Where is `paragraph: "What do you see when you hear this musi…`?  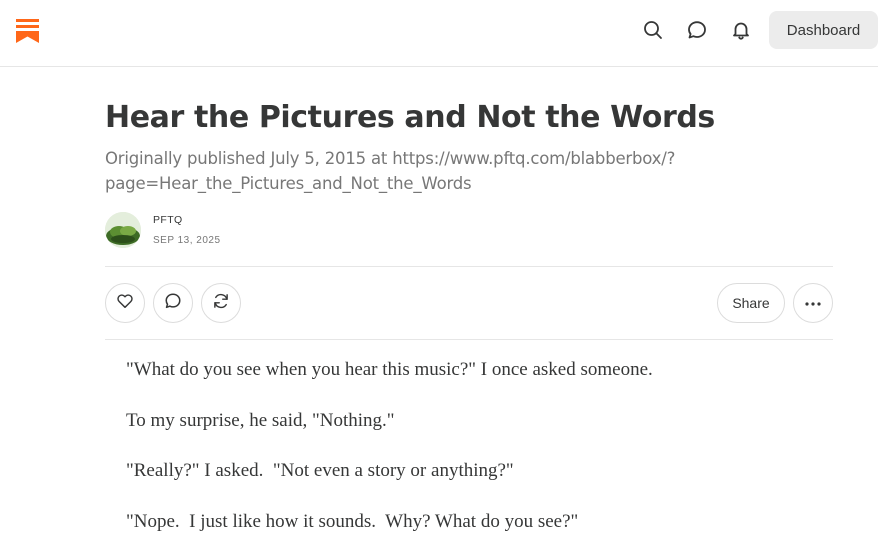
paragraph: "What do you see when you hear this musi… is located at coordinates (389, 369).